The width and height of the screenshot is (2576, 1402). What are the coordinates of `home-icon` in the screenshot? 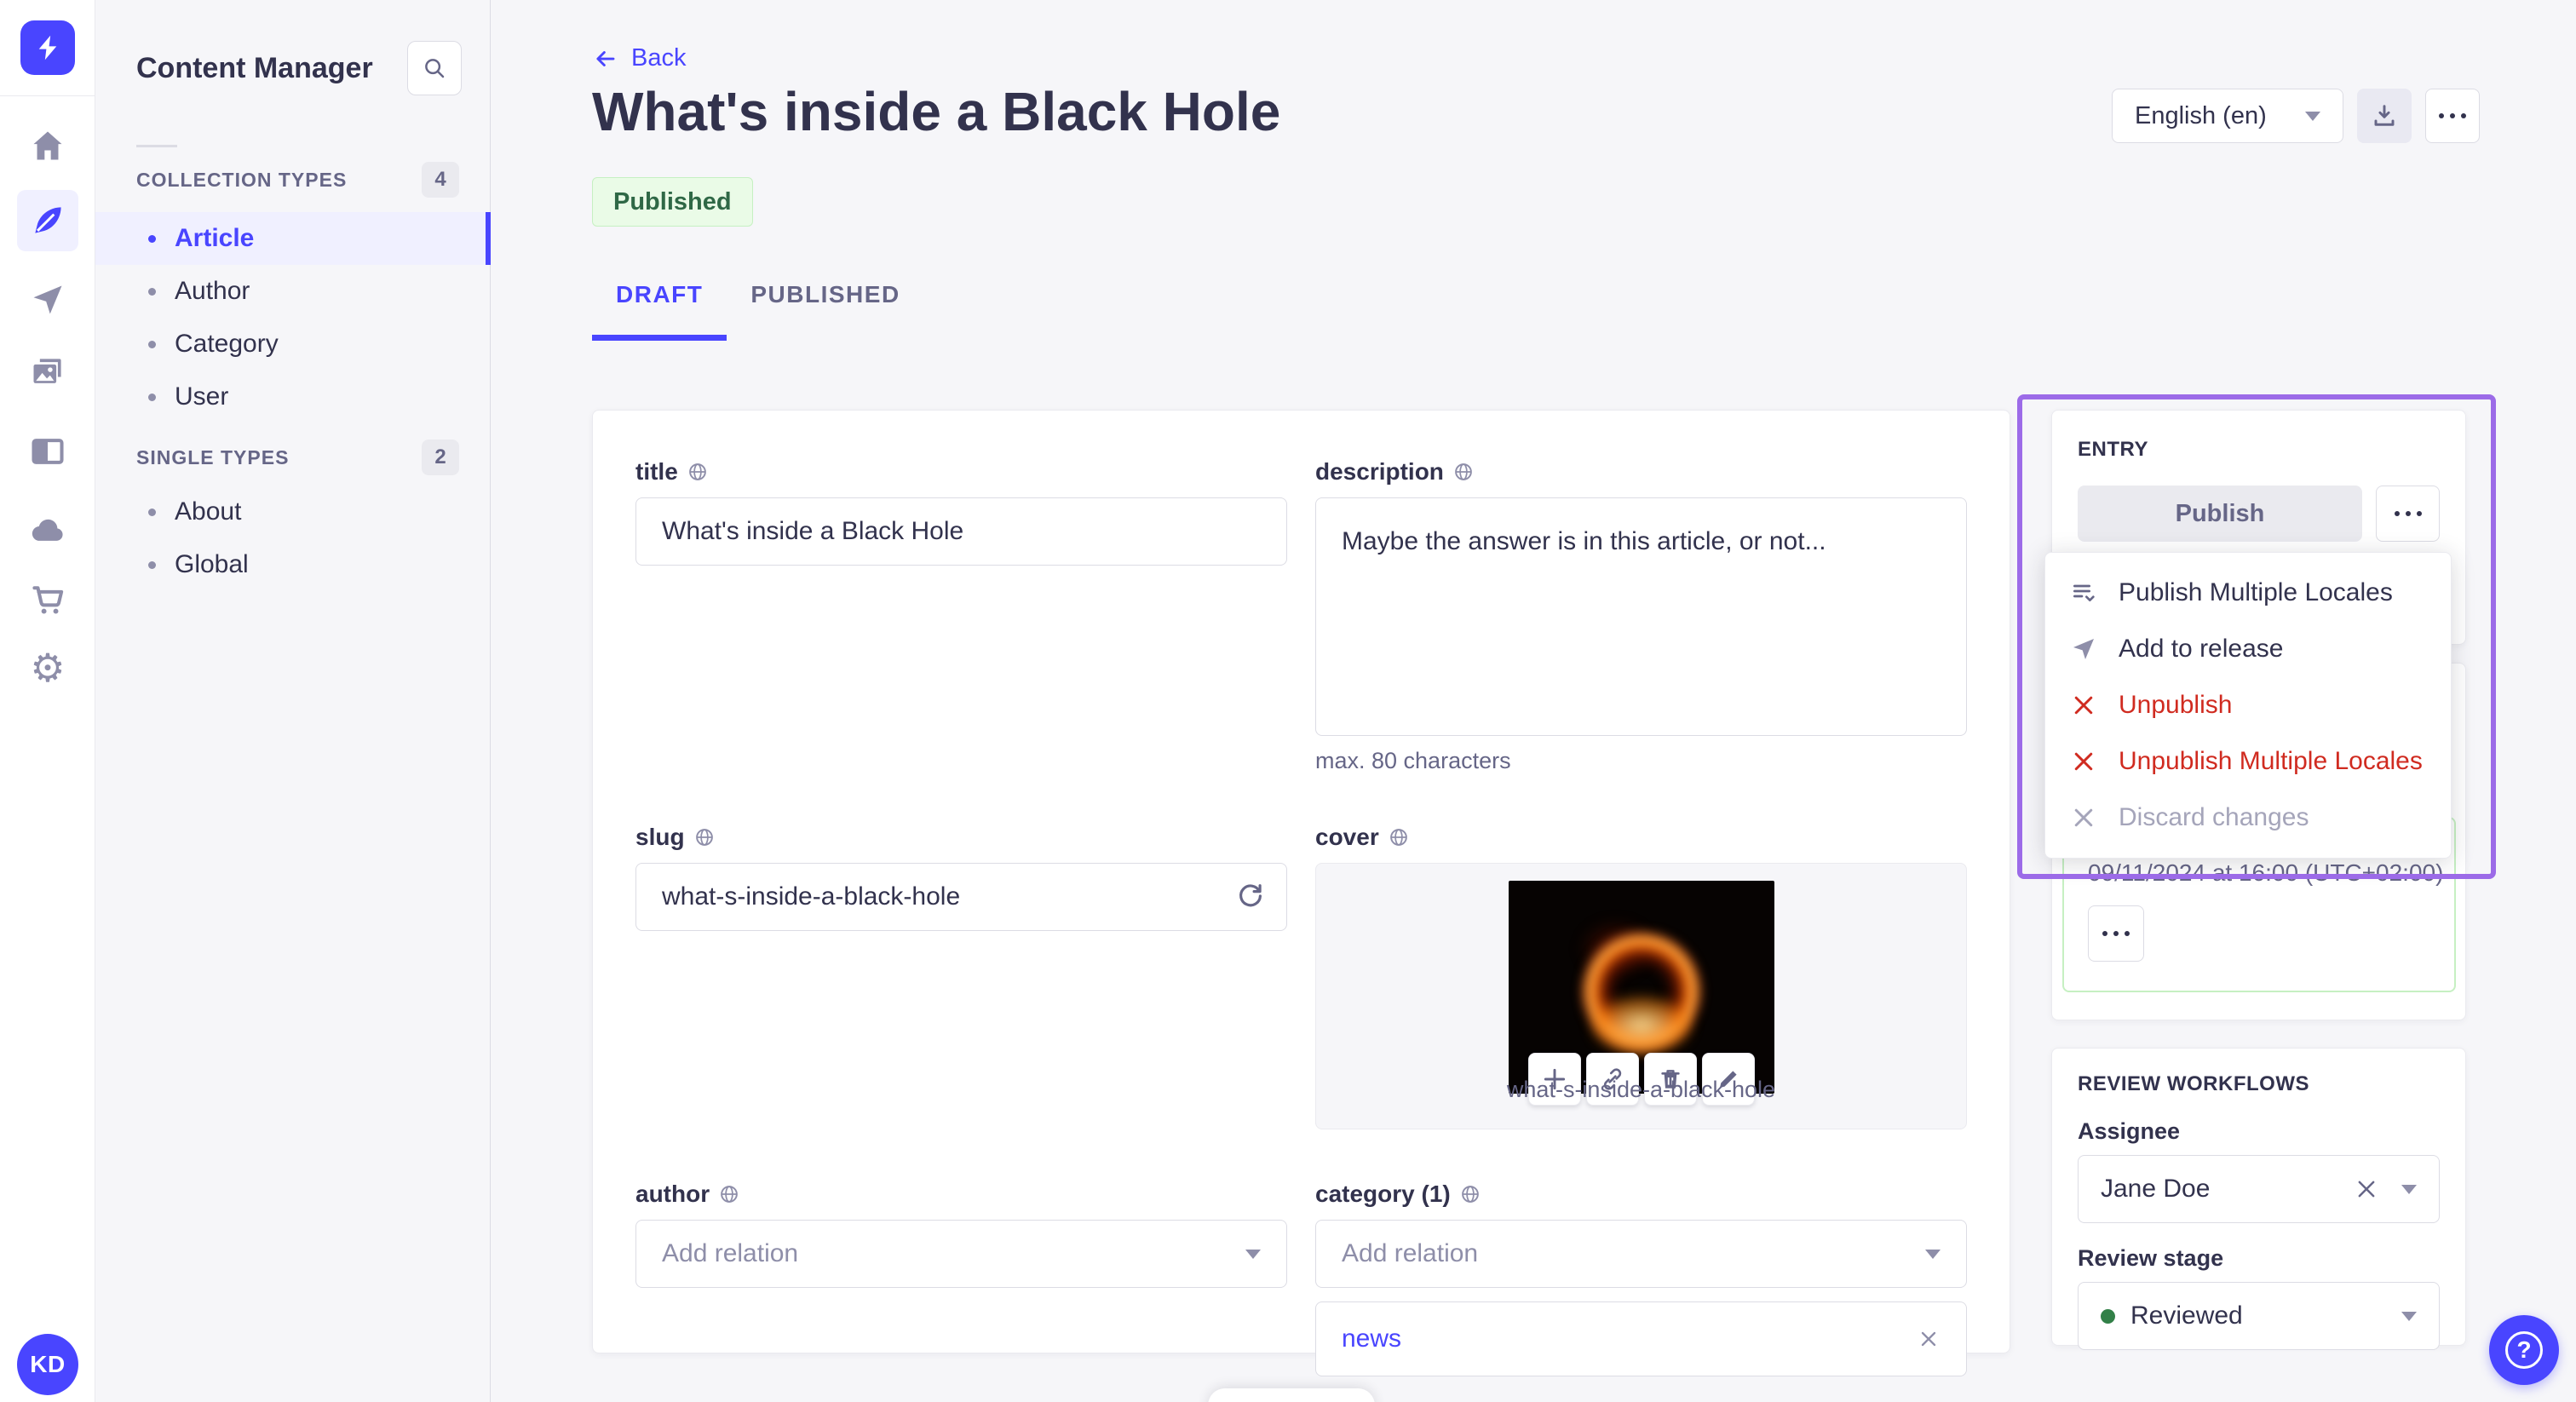 It's located at (48, 145).